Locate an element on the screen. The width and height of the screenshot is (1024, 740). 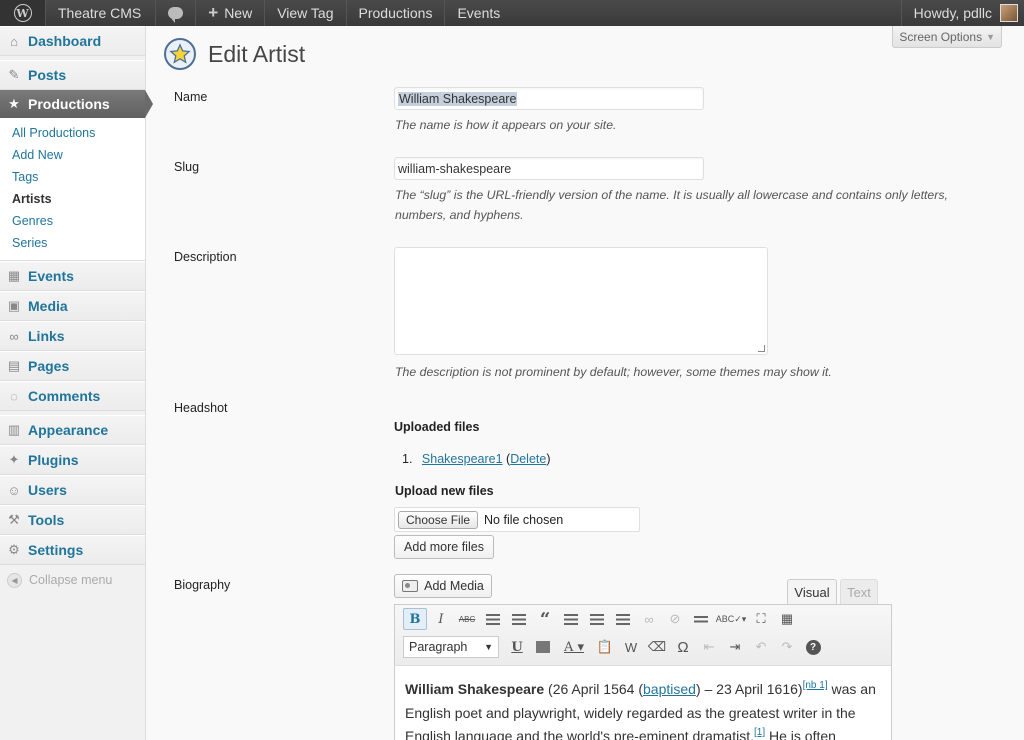
sidebar-item-comments: ◌ Comments is located at coordinates (72, 396).